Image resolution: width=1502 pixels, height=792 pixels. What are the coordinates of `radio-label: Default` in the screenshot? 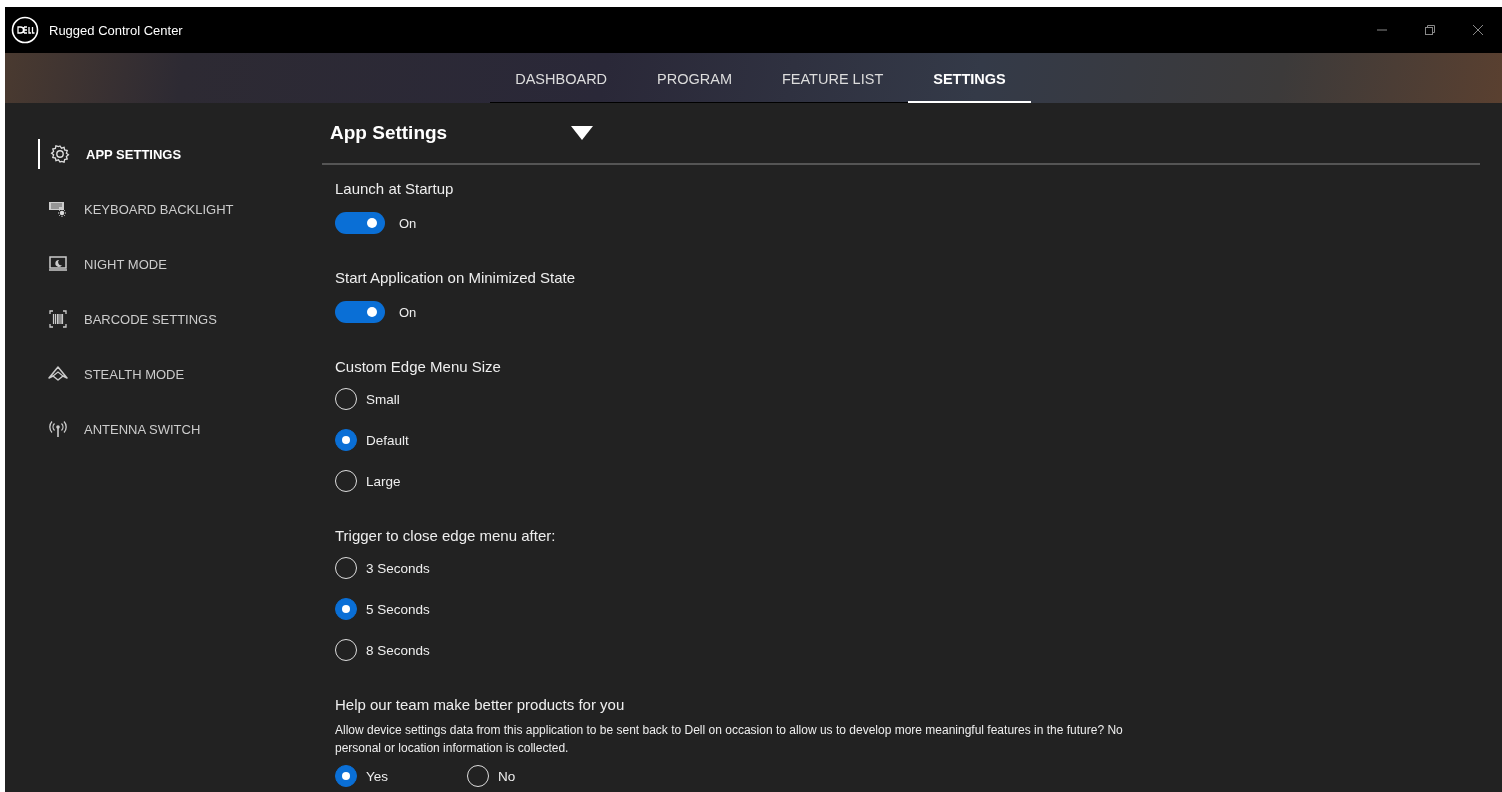 It's located at (387, 440).